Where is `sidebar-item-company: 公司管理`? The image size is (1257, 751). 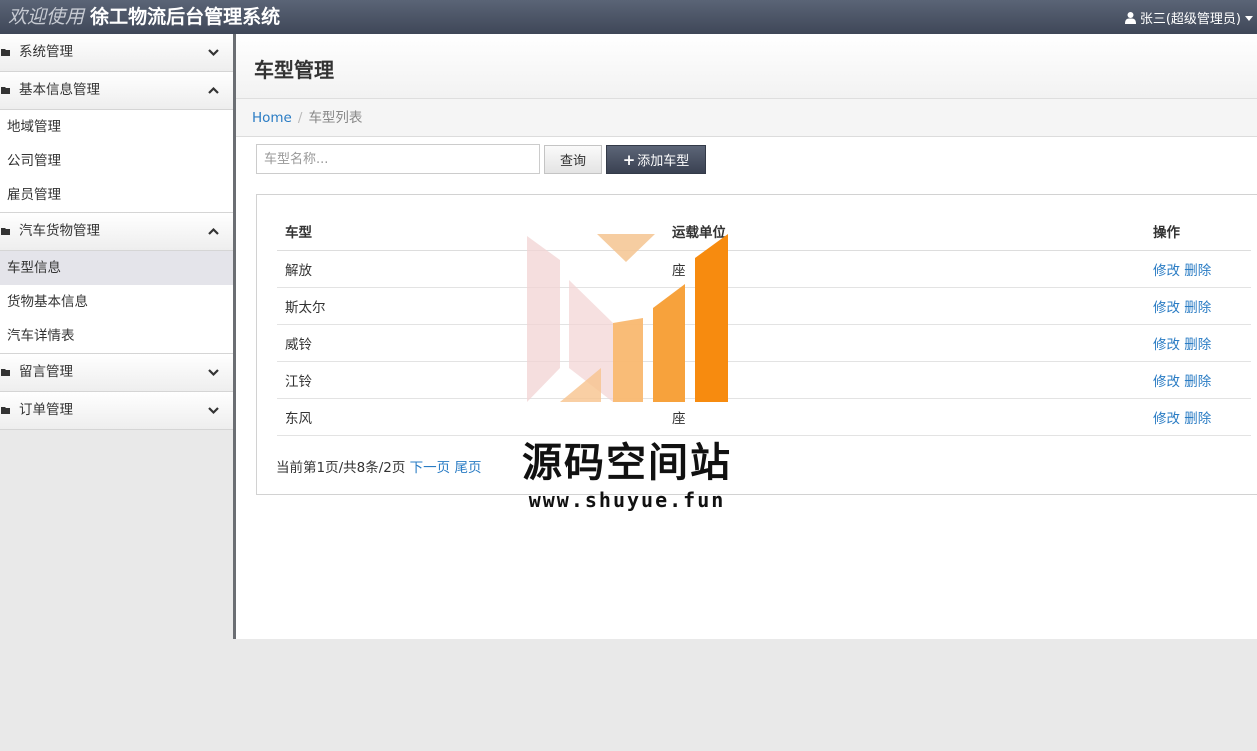 sidebar-item-company: 公司管理 is located at coordinates (116, 161).